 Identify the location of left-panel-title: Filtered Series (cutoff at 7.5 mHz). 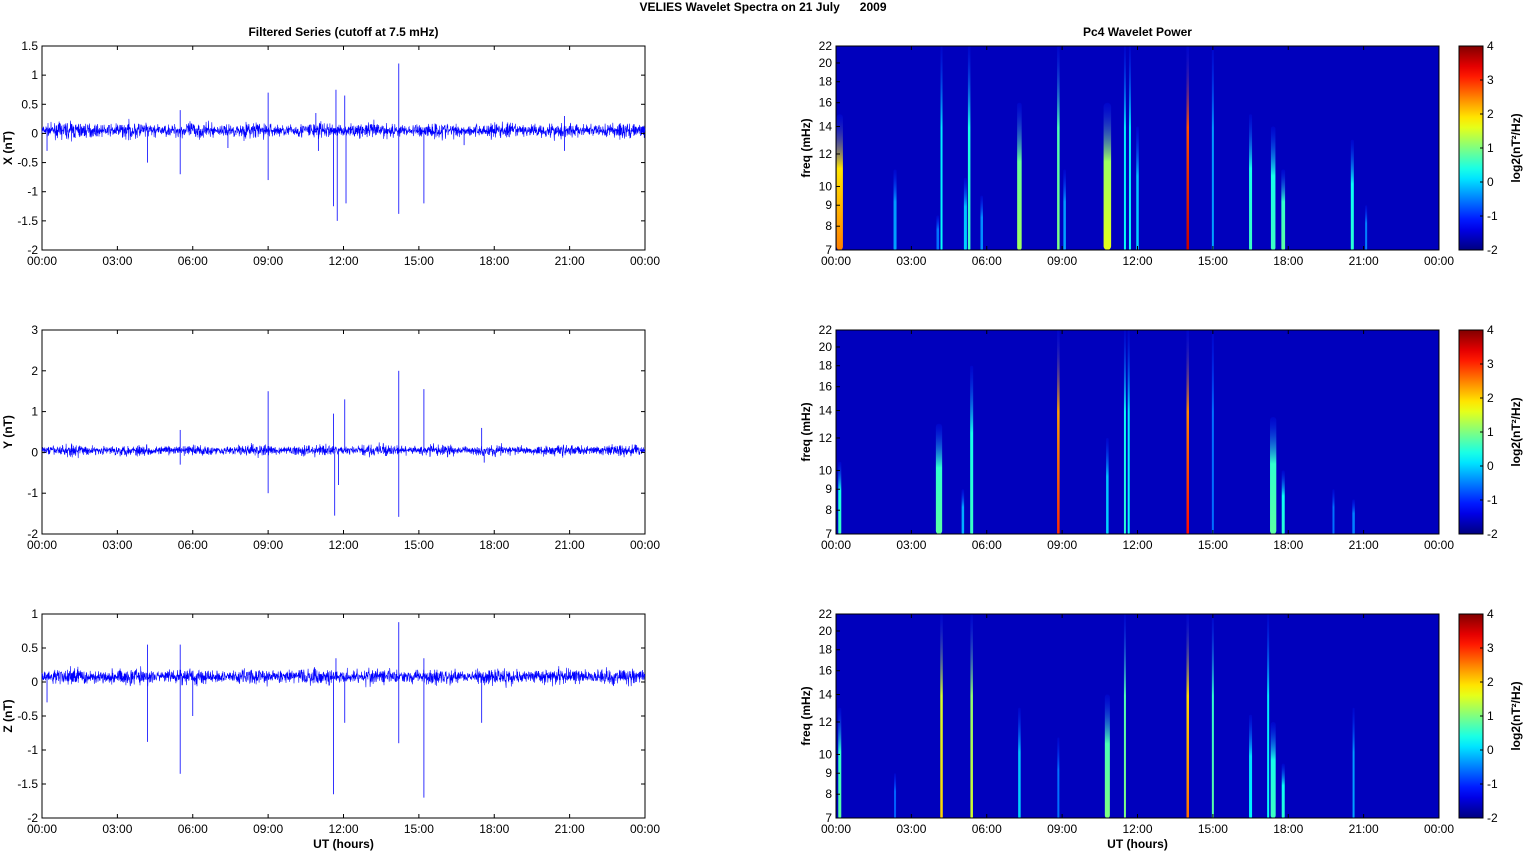
(343, 32).